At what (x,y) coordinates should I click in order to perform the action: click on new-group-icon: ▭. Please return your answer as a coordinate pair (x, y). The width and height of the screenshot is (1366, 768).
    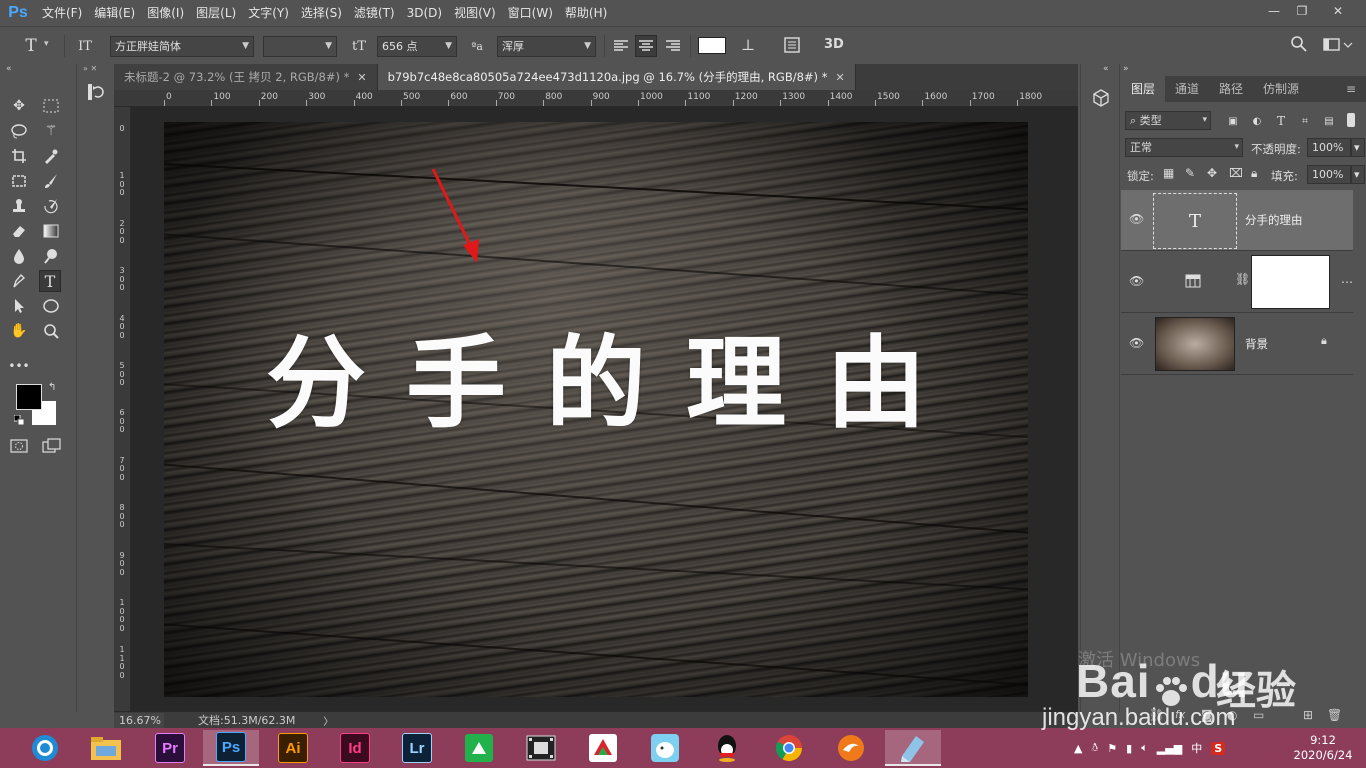
    Looking at the image, I should click on (1258, 715).